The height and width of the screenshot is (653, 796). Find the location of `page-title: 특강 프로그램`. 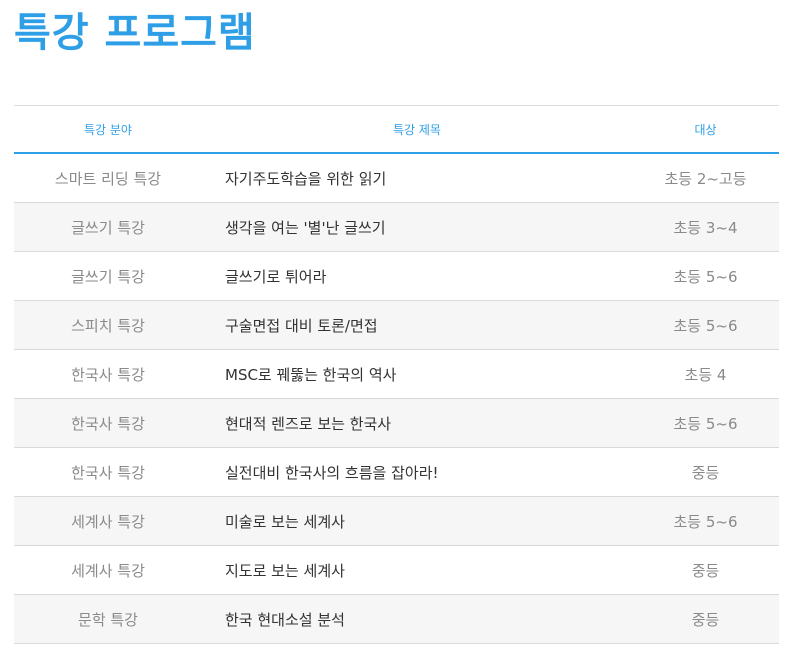

page-title: 특강 프로그램 is located at coordinates (135, 33).